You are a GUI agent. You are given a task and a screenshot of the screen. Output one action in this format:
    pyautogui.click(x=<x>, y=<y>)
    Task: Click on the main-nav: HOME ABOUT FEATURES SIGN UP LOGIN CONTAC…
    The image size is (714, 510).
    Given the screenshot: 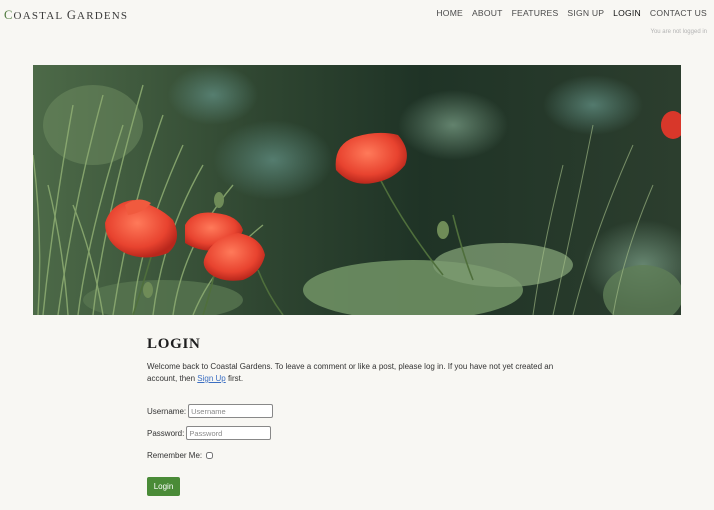 What is the action you would take?
    pyautogui.click(x=571, y=13)
    